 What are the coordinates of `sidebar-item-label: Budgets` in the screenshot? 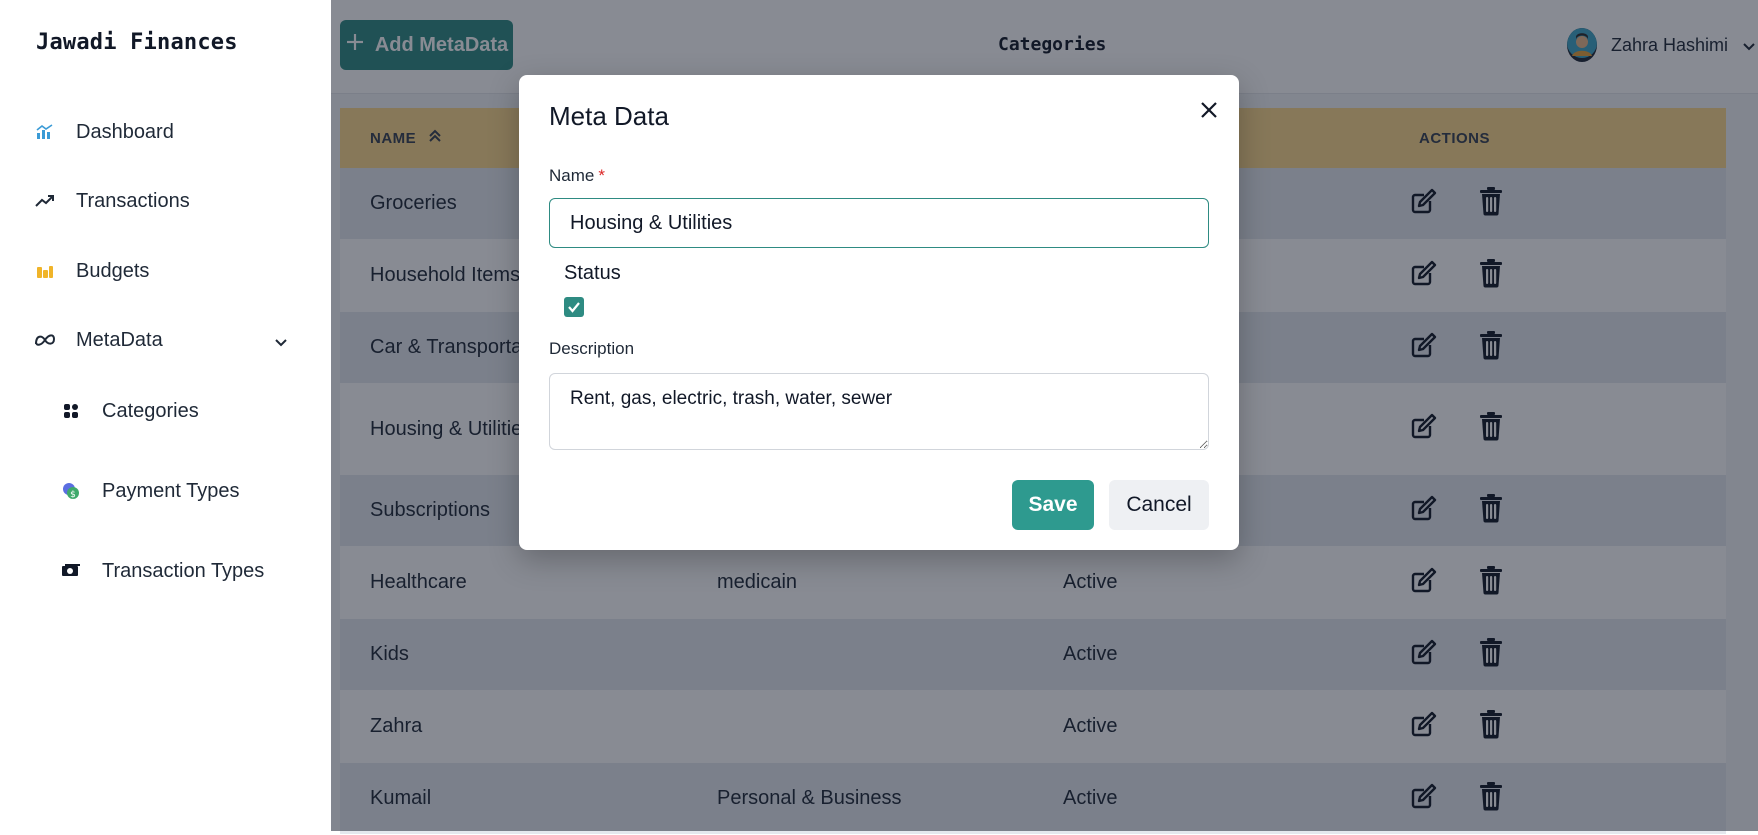 It's located at (113, 270).